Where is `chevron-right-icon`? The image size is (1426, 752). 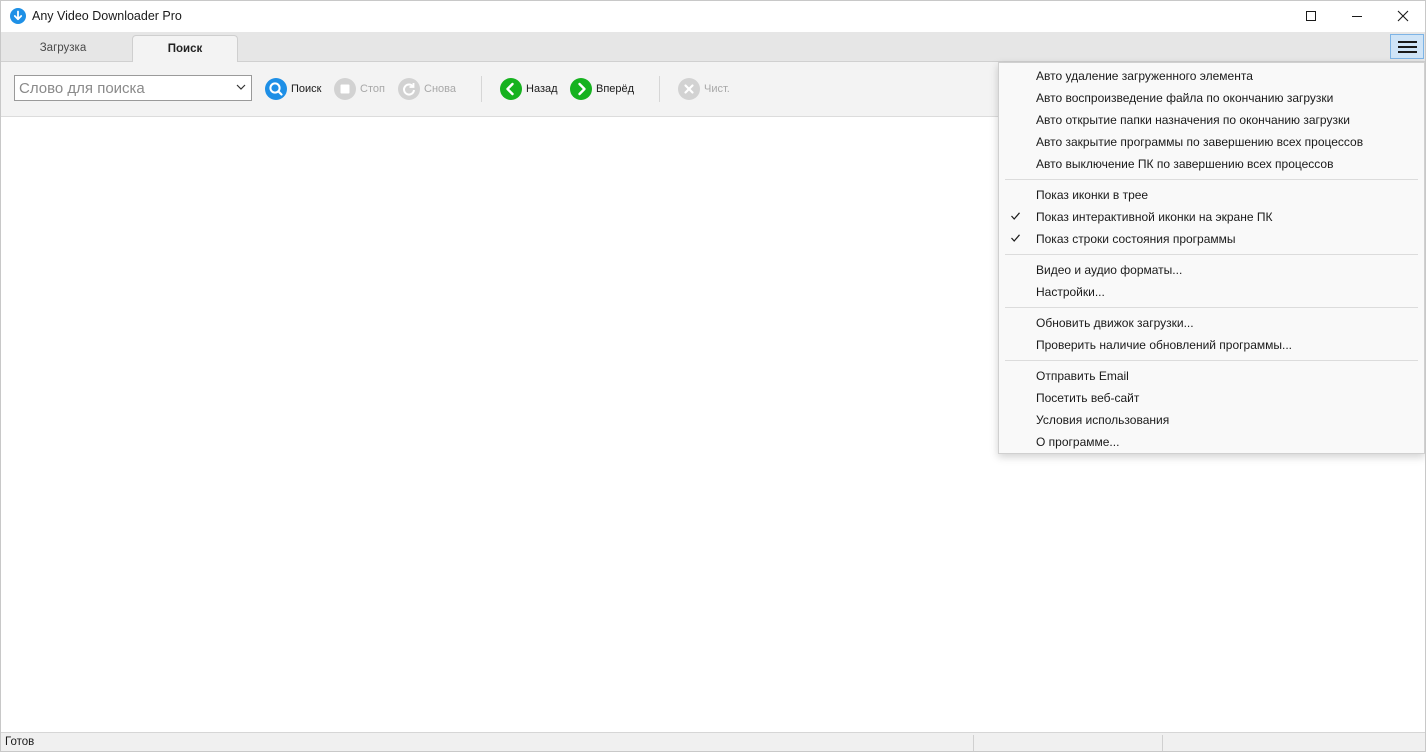
chevron-right-icon is located at coordinates (581, 89).